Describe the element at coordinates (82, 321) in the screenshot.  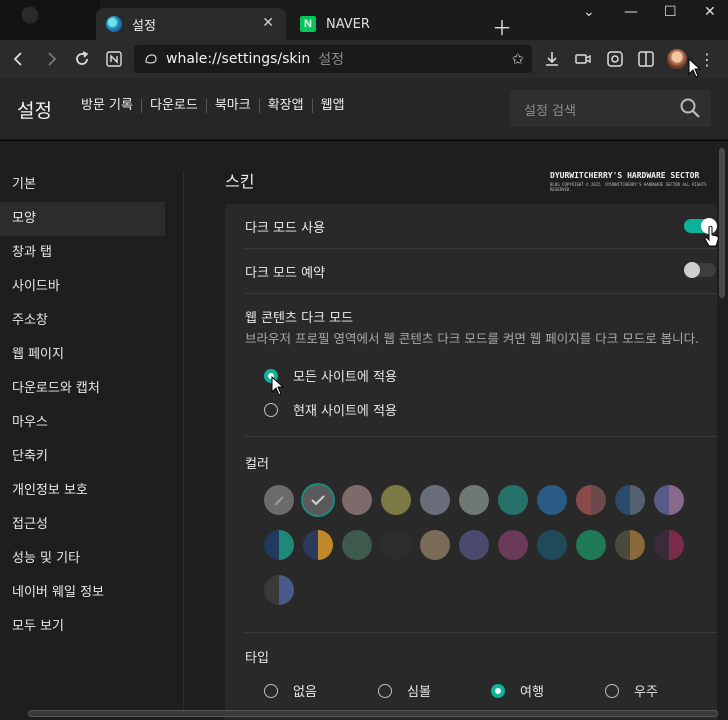
I see `sidebar-item-address-bar: 주소창` at that location.